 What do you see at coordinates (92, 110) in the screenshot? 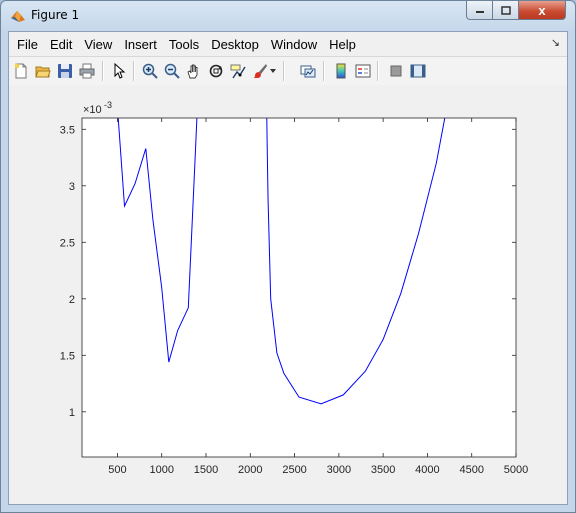
I see `y-exponent-label: ×10` at bounding box center [92, 110].